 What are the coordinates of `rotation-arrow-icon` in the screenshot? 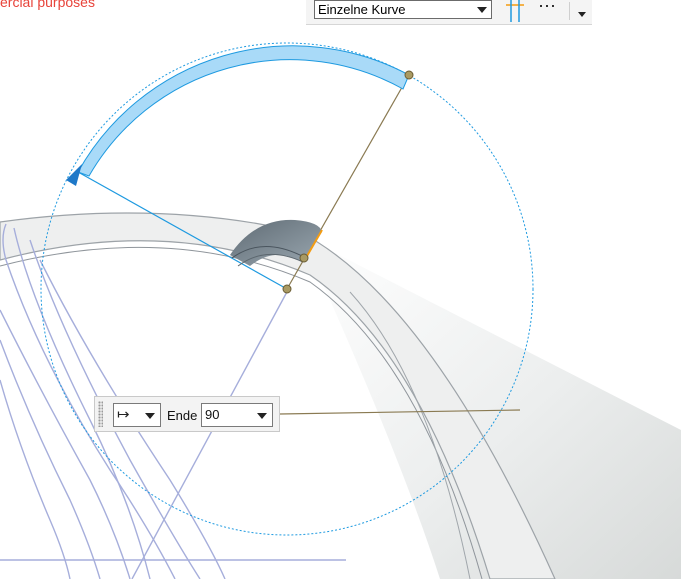 It's located at (74, 175).